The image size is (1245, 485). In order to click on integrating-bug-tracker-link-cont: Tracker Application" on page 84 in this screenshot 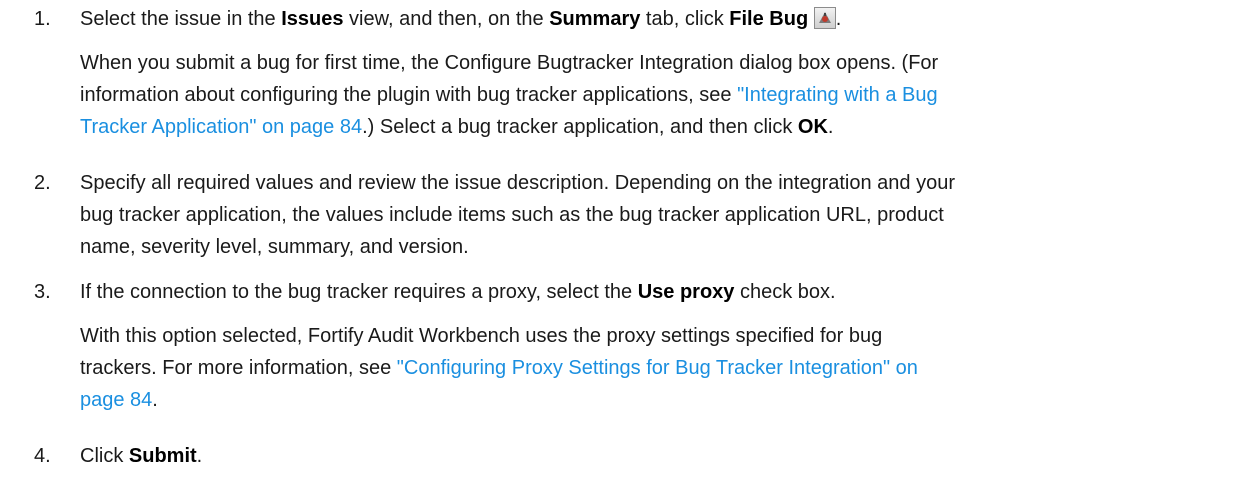, I will do `click(221, 127)`.